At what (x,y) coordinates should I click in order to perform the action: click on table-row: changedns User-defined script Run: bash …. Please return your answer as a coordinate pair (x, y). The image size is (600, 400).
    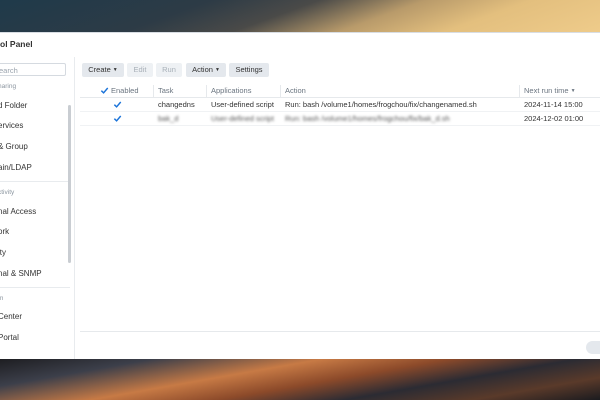
    Looking at the image, I should click on (340, 105).